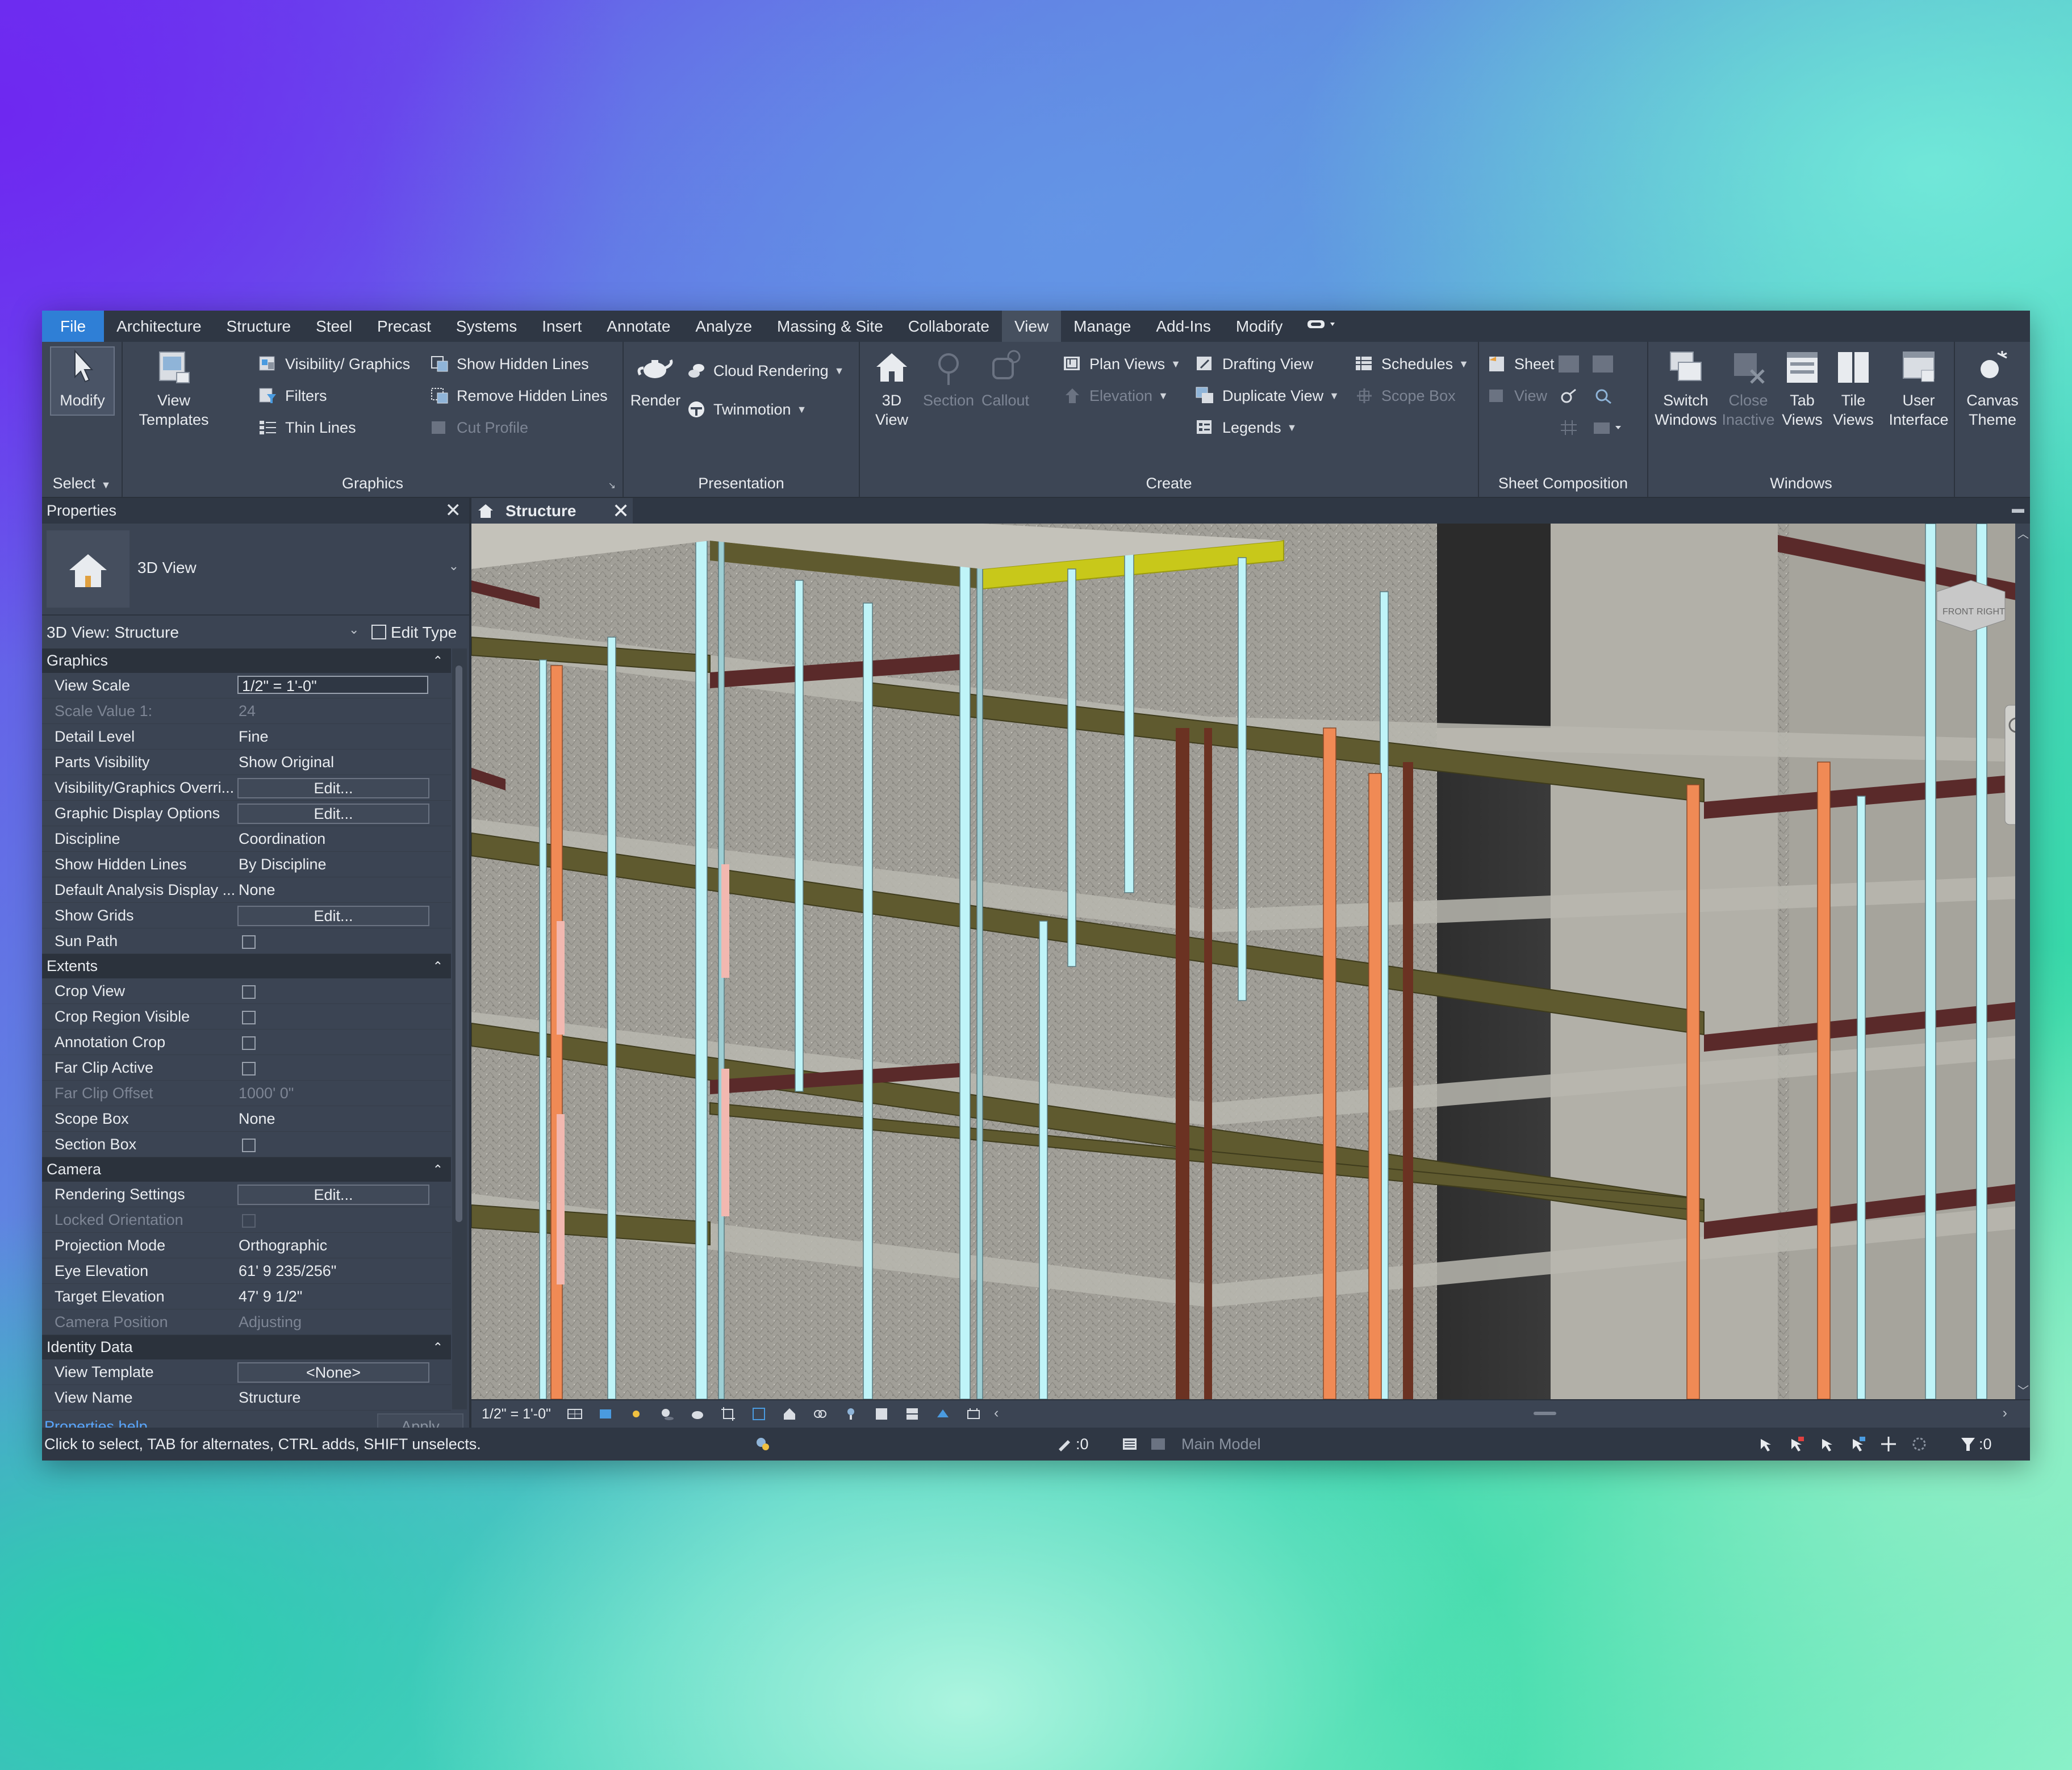 The width and height of the screenshot is (2072, 1770). What do you see at coordinates (1121, 364) in the screenshot?
I see `plan-views-button: Plan Views ▼` at bounding box center [1121, 364].